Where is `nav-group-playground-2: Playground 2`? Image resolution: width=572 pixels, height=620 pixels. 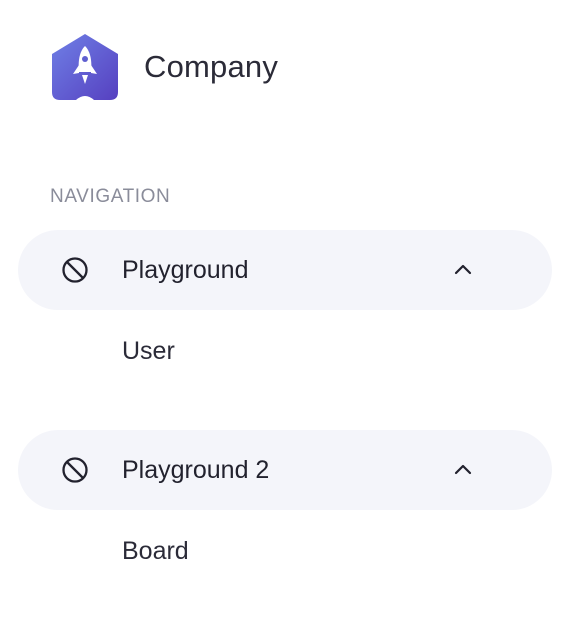
nav-group-playground-2: Playground 2 is located at coordinates (285, 470).